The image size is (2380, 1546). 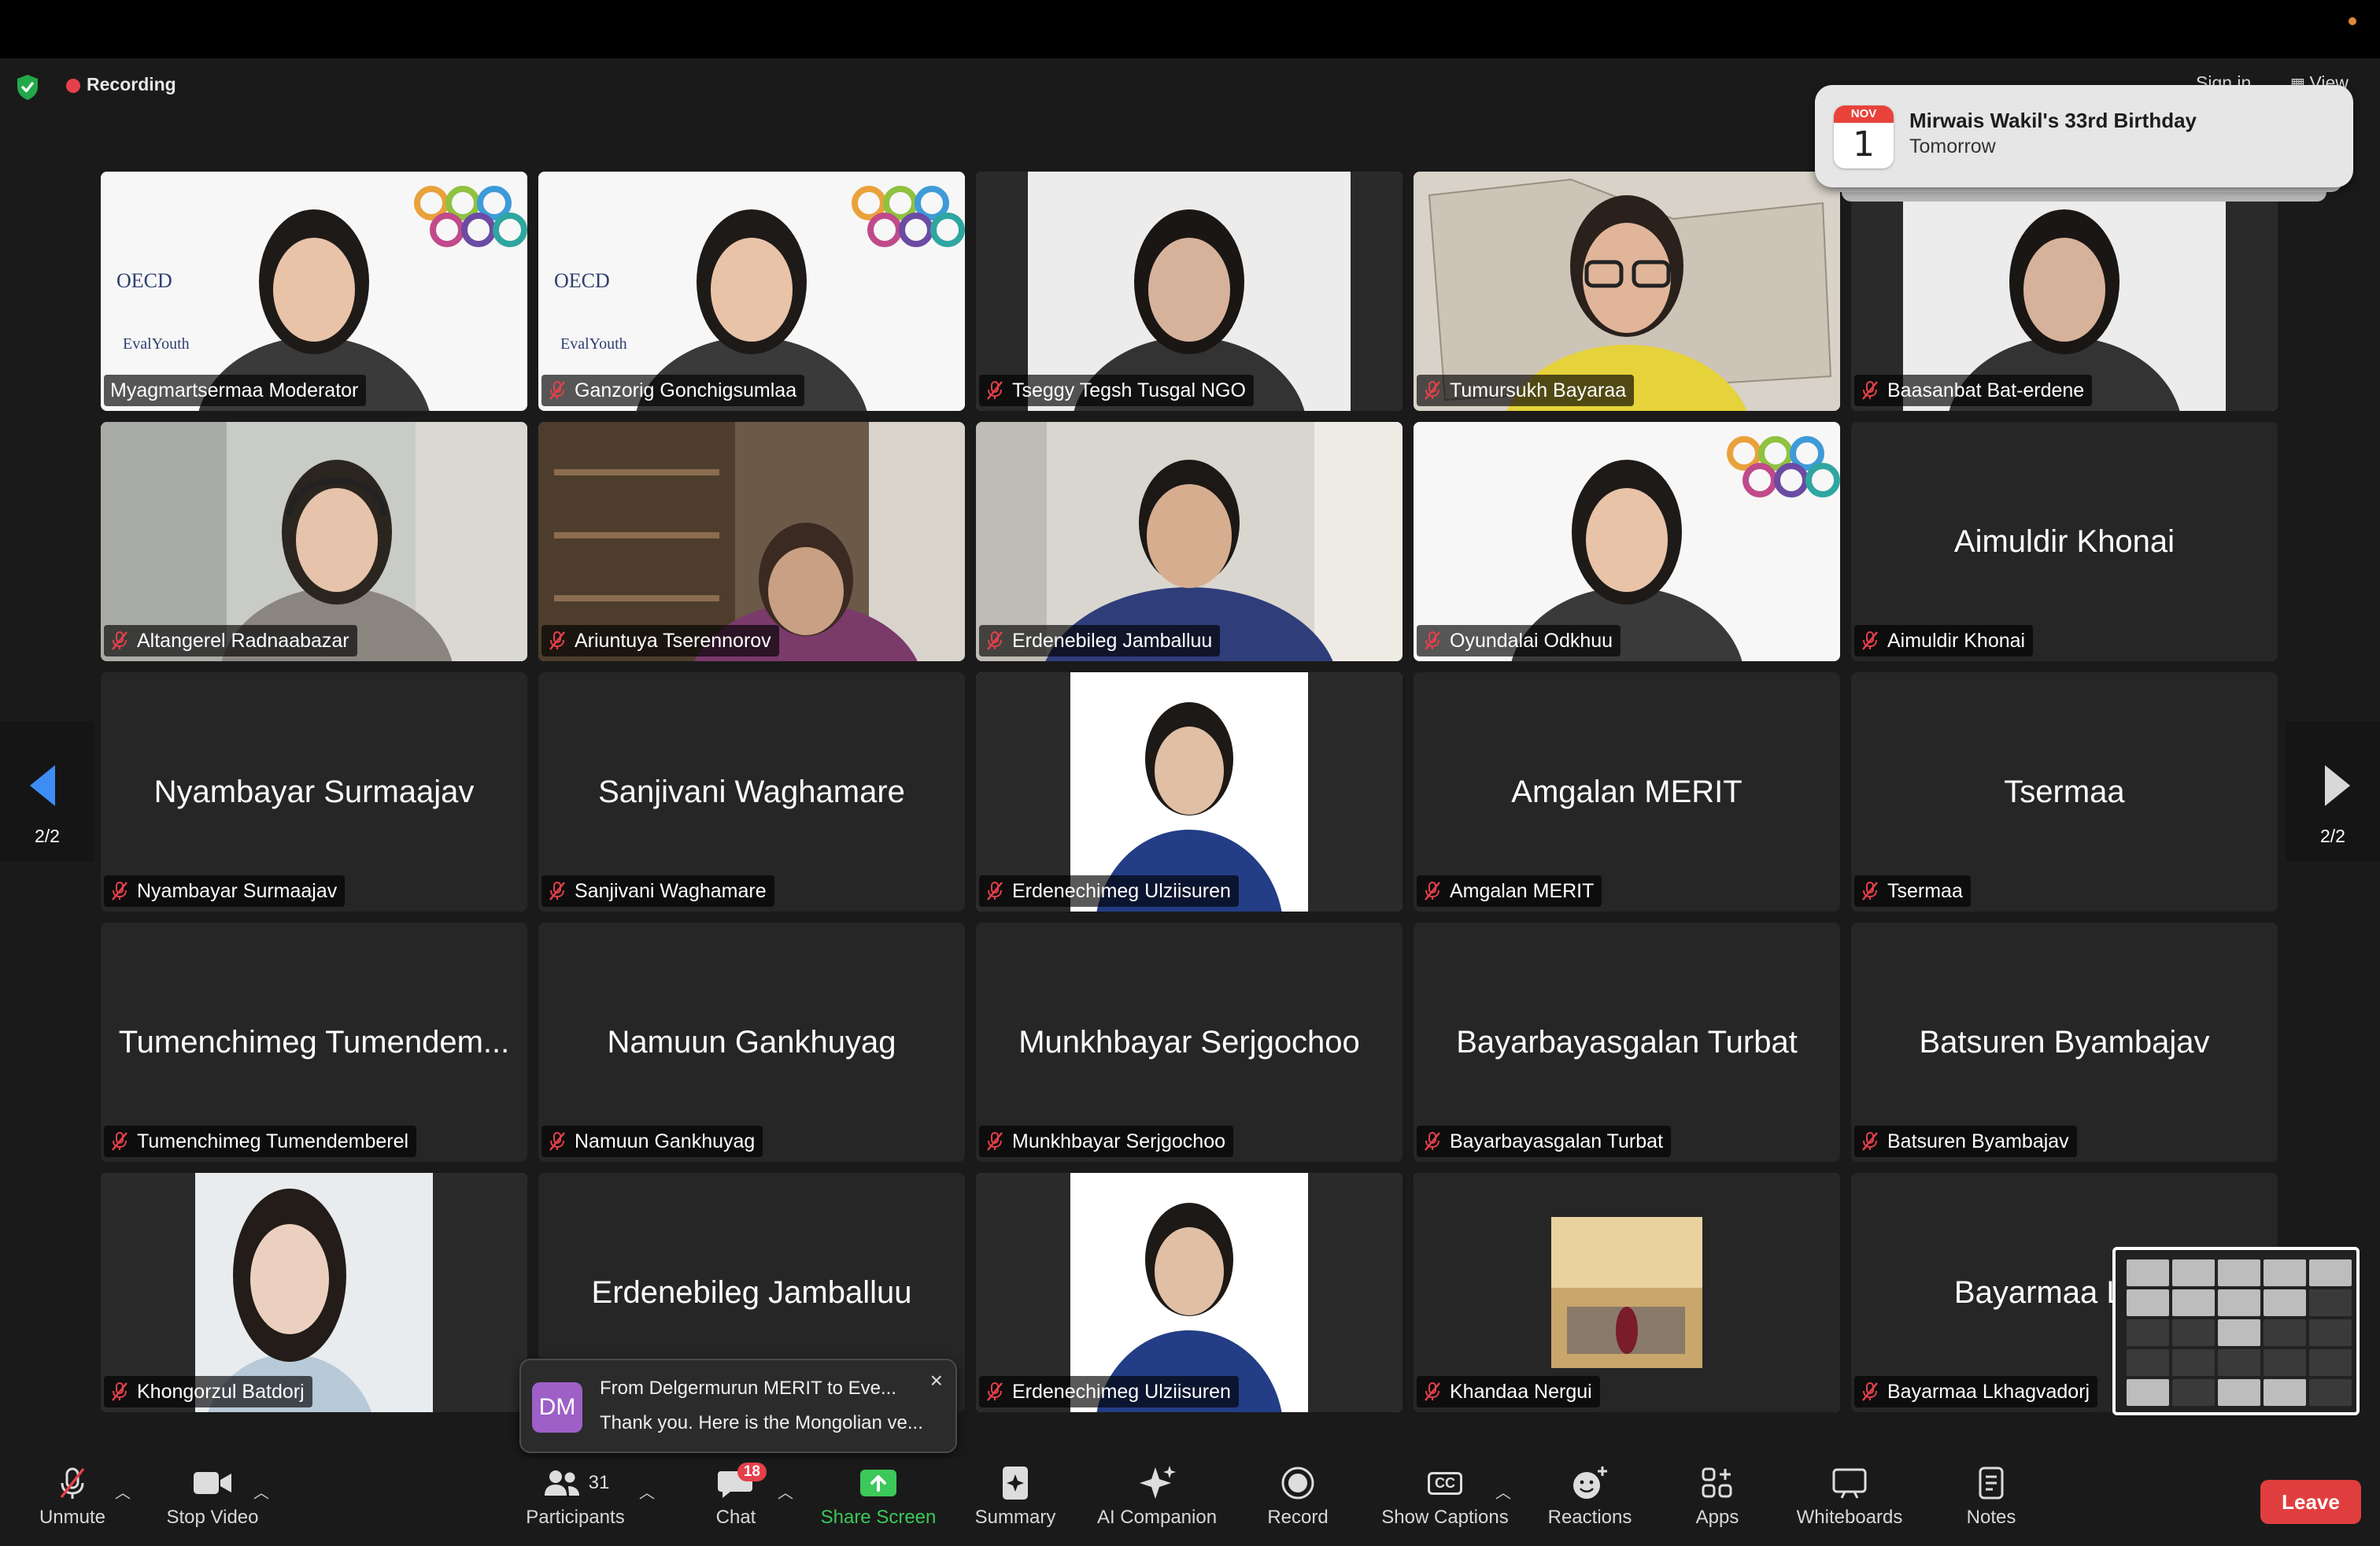 I want to click on participants-label: Participants, so click(x=575, y=1517).